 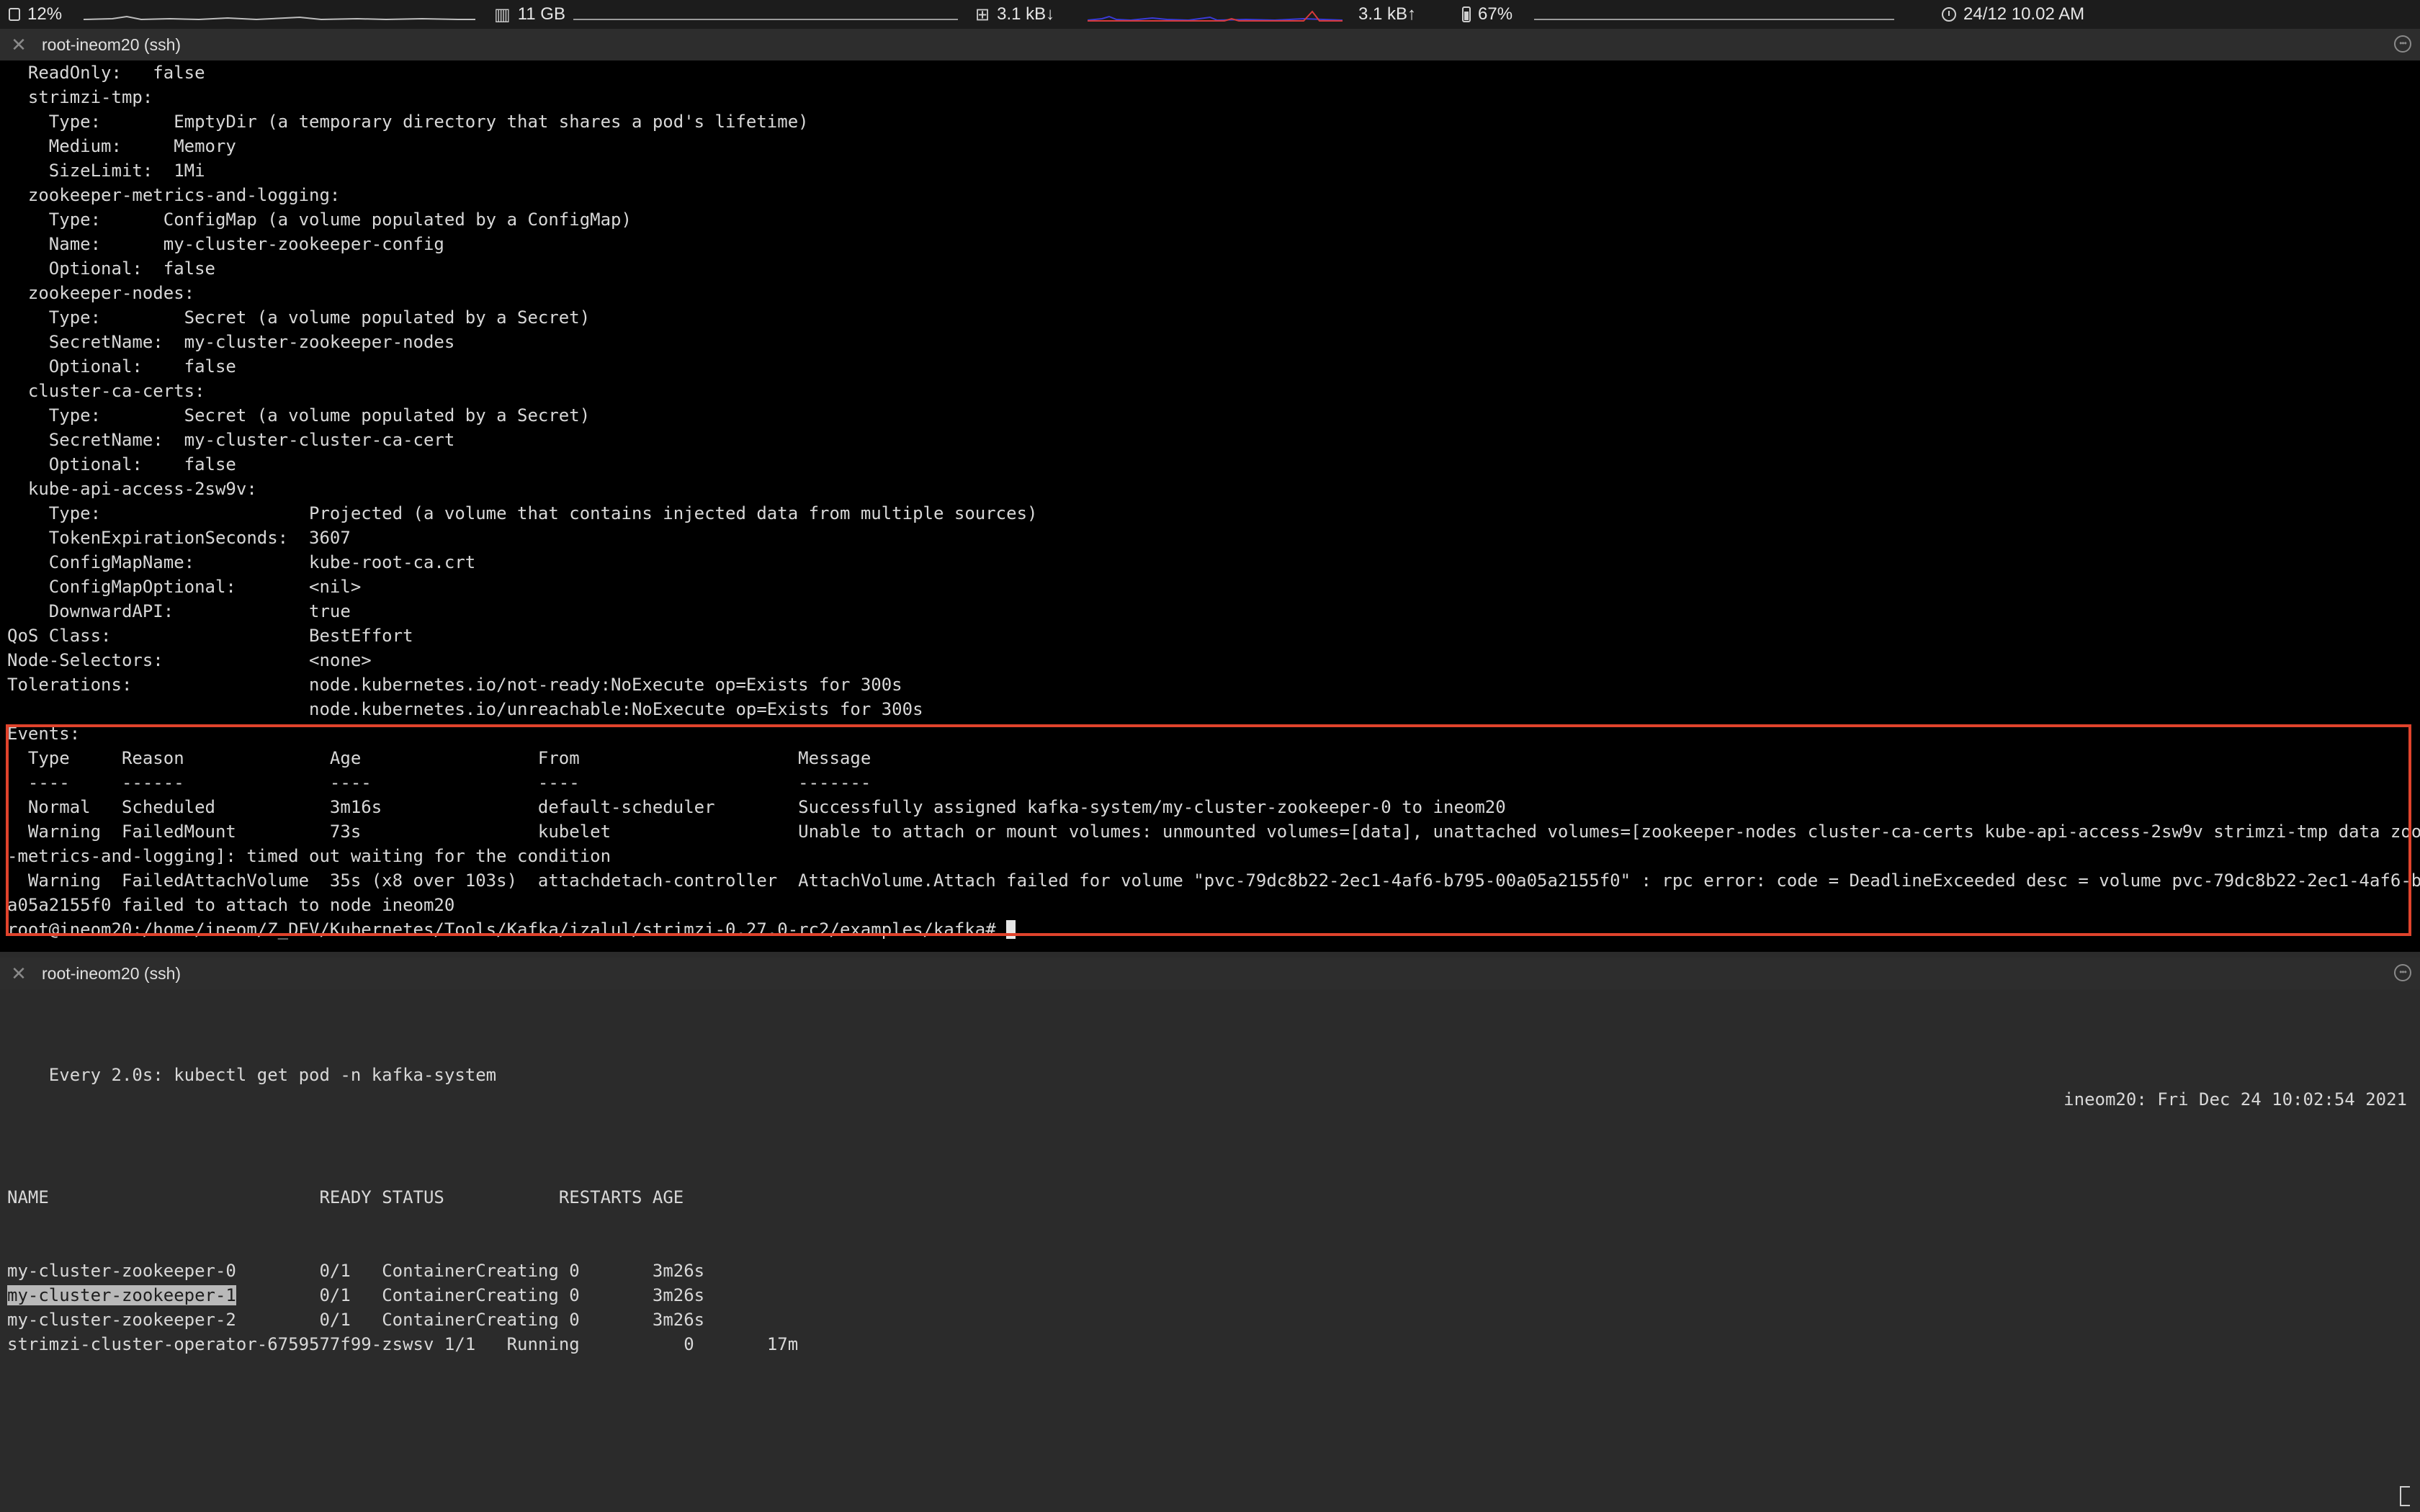 What do you see at coordinates (982, 14) in the screenshot?
I see `network-icon: ⊞` at bounding box center [982, 14].